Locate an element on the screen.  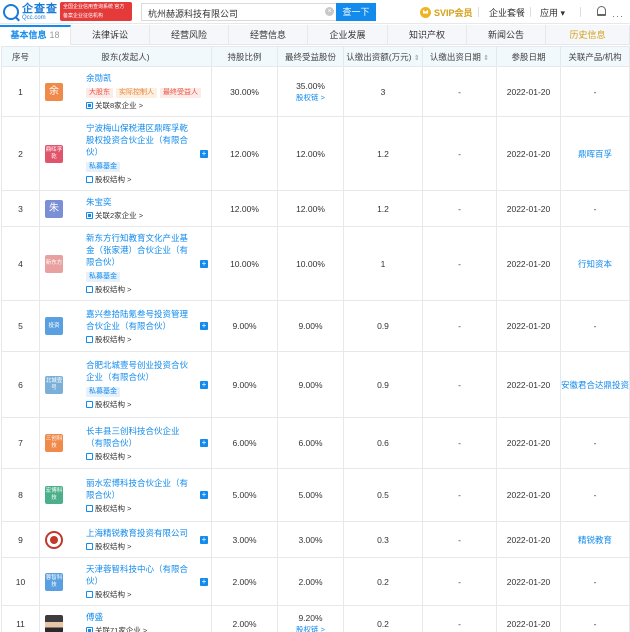
avatar: 三创科技 is located at coordinates (54, 443).